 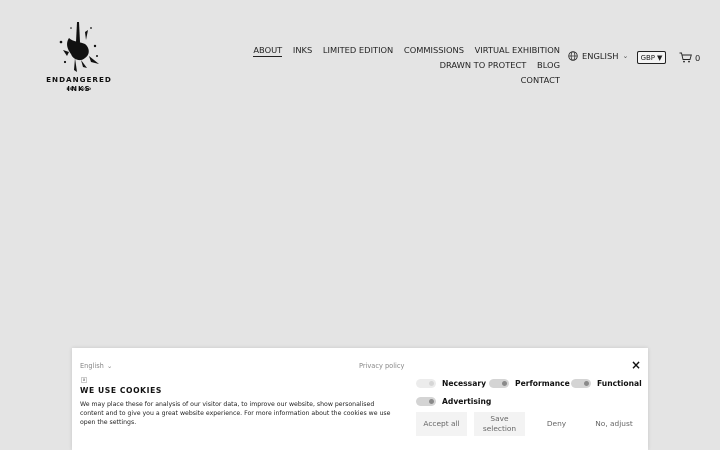 I want to click on close-icon: ×, so click(x=636, y=365).